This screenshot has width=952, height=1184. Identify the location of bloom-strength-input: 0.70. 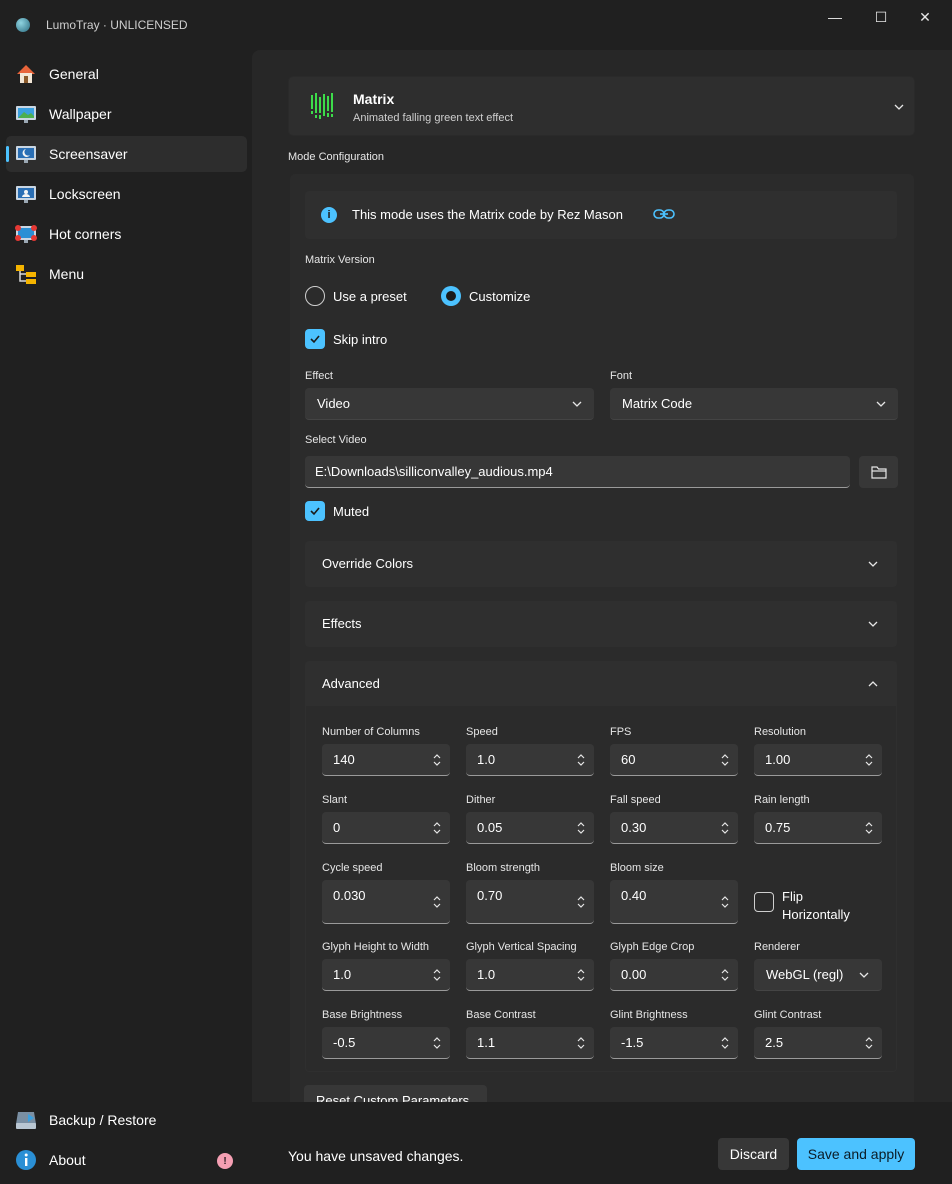
(530, 902).